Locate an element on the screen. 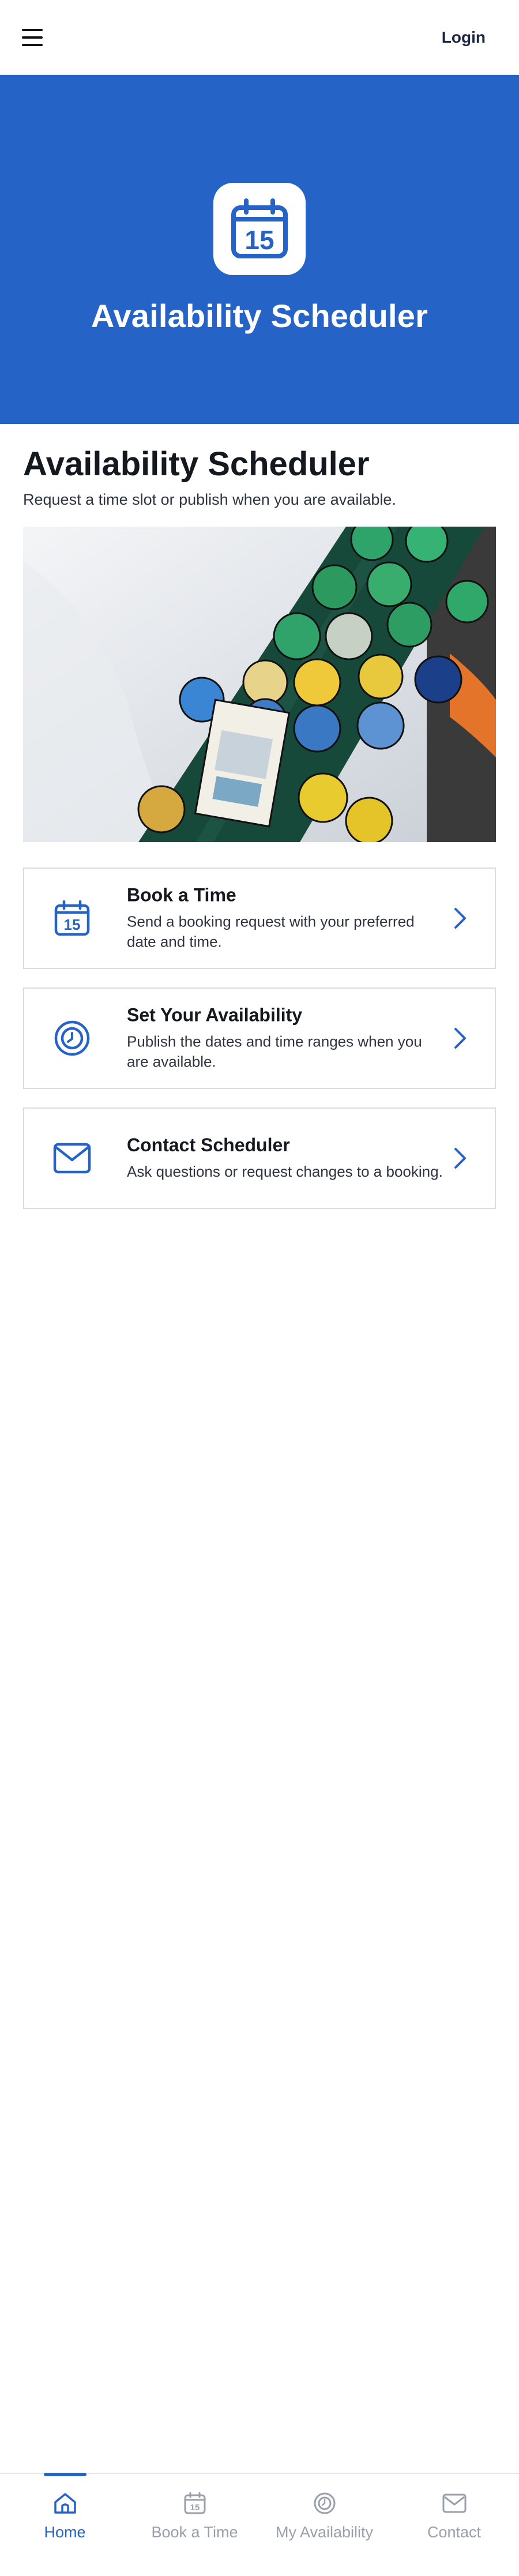 Image resolution: width=519 pixels, height=2576 pixels. nav-label: Book a Time is located at coordinates (194, 2532).